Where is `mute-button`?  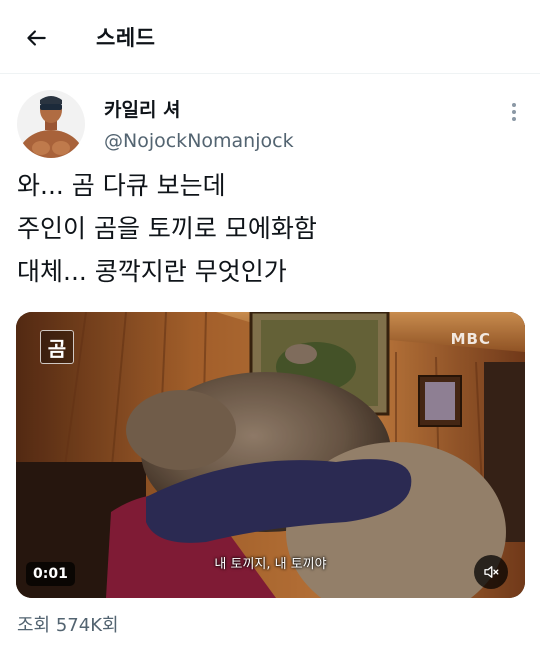 mute-button is located at coordinates (491, 572).